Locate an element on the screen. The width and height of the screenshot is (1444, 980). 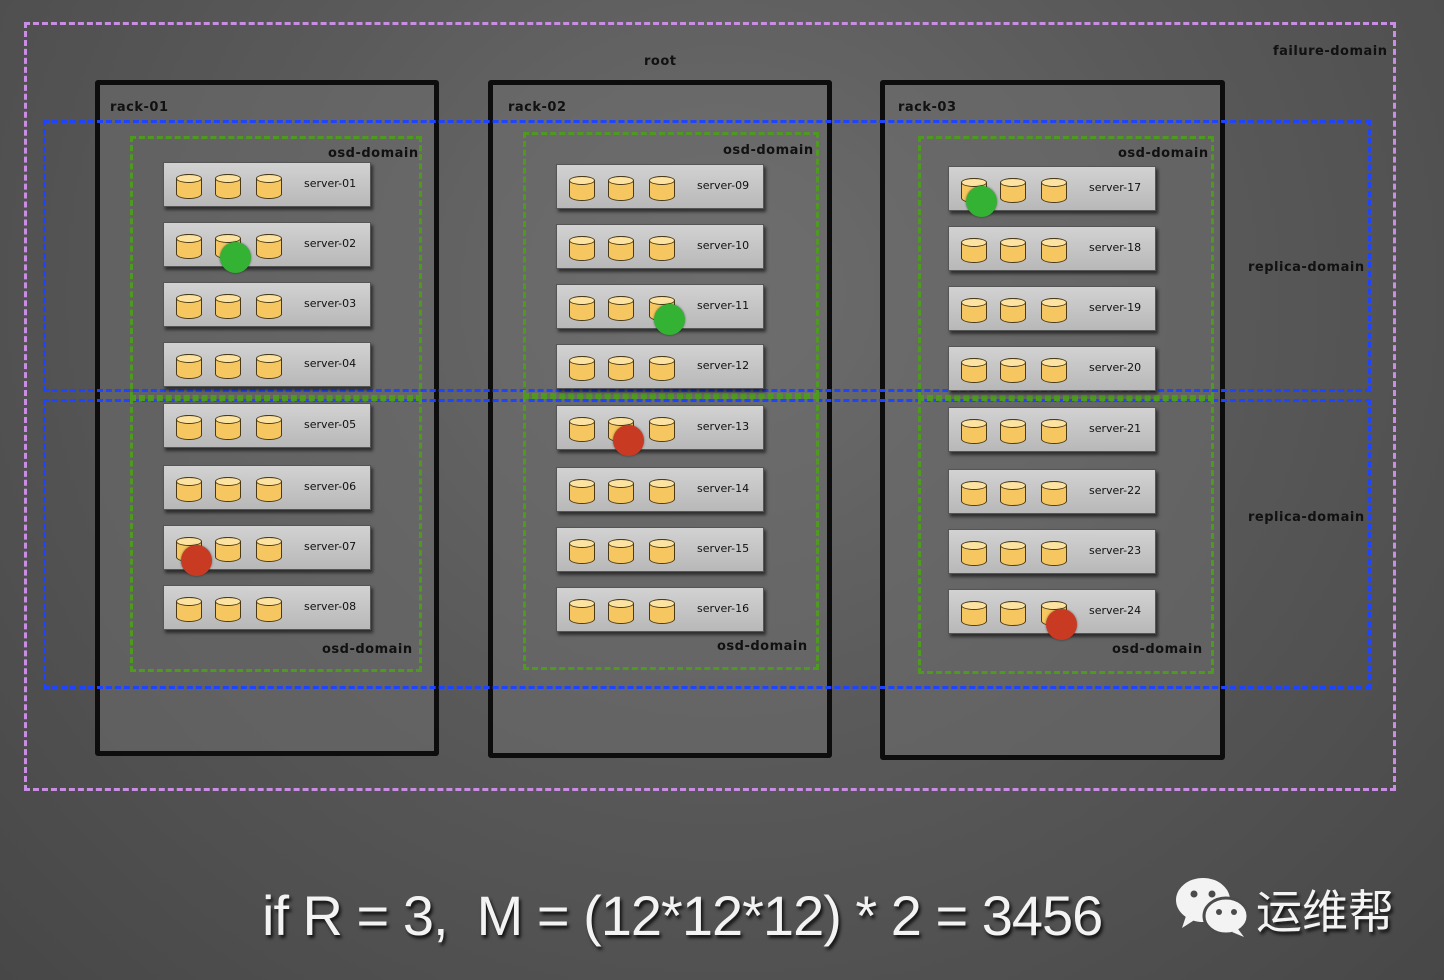
server-label: server-06 is located at coordinates (330, 486).